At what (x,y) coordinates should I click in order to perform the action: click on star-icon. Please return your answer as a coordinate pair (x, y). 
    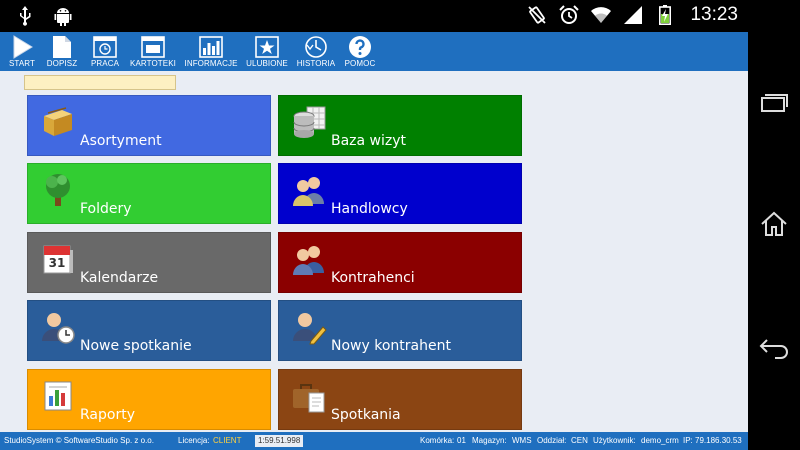
    Looking at the image, I should click on (267, 47).